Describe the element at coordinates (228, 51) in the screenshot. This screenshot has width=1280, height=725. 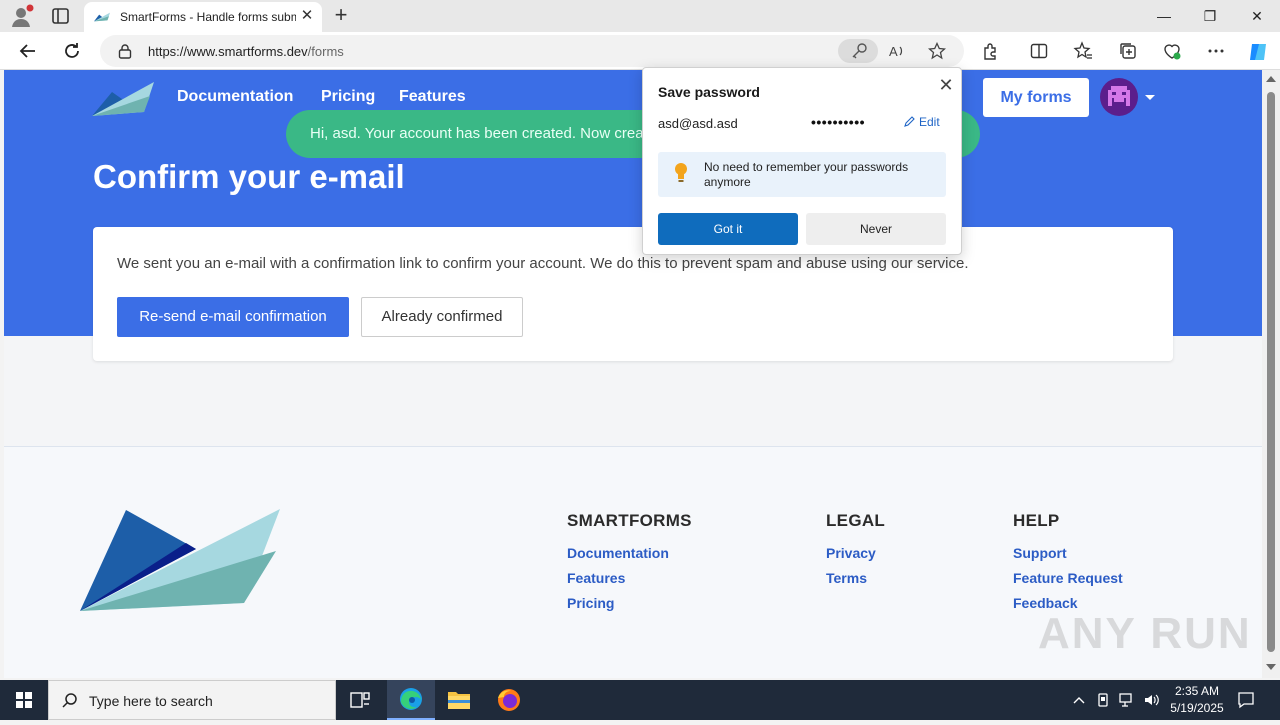
I see `url-host: https://www.smartforms.dev` at that location.